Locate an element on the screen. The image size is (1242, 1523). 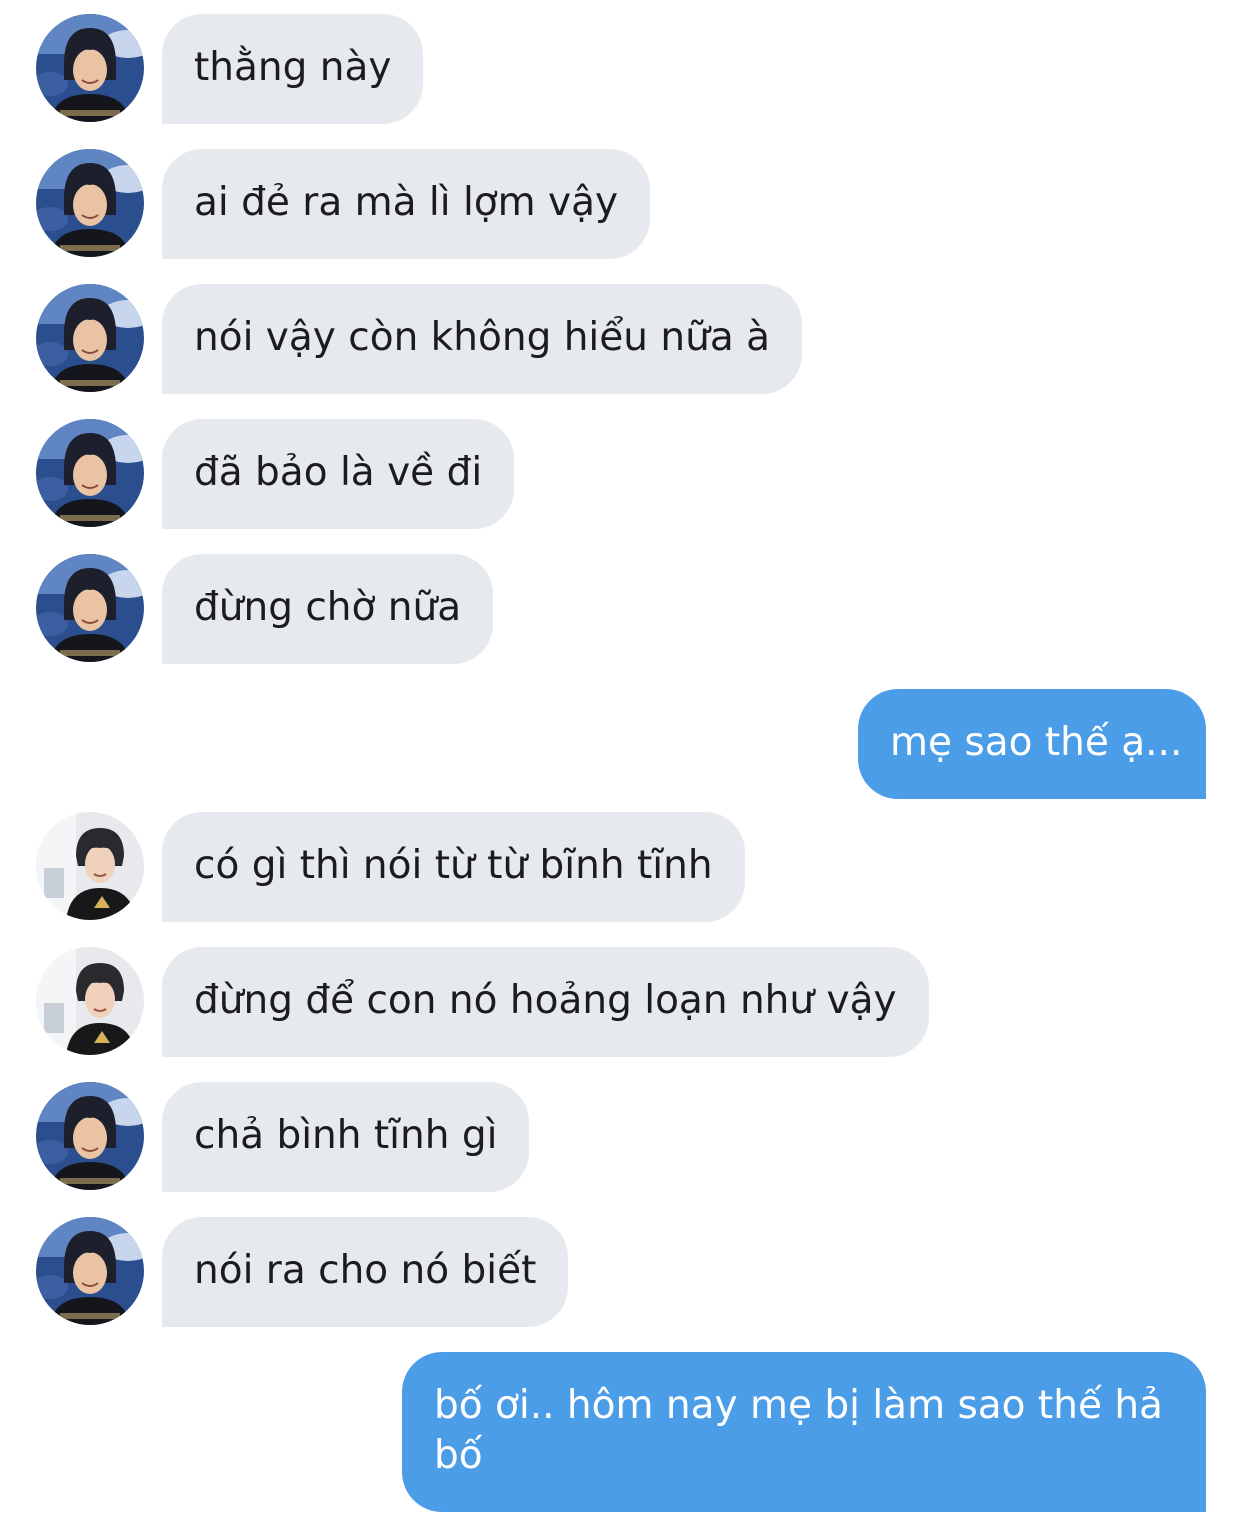
outgoing-message-bubble: bố ơi.. hôm nay mẹ bị làm sao thế hả bố is located at coordinates (804, 1432).